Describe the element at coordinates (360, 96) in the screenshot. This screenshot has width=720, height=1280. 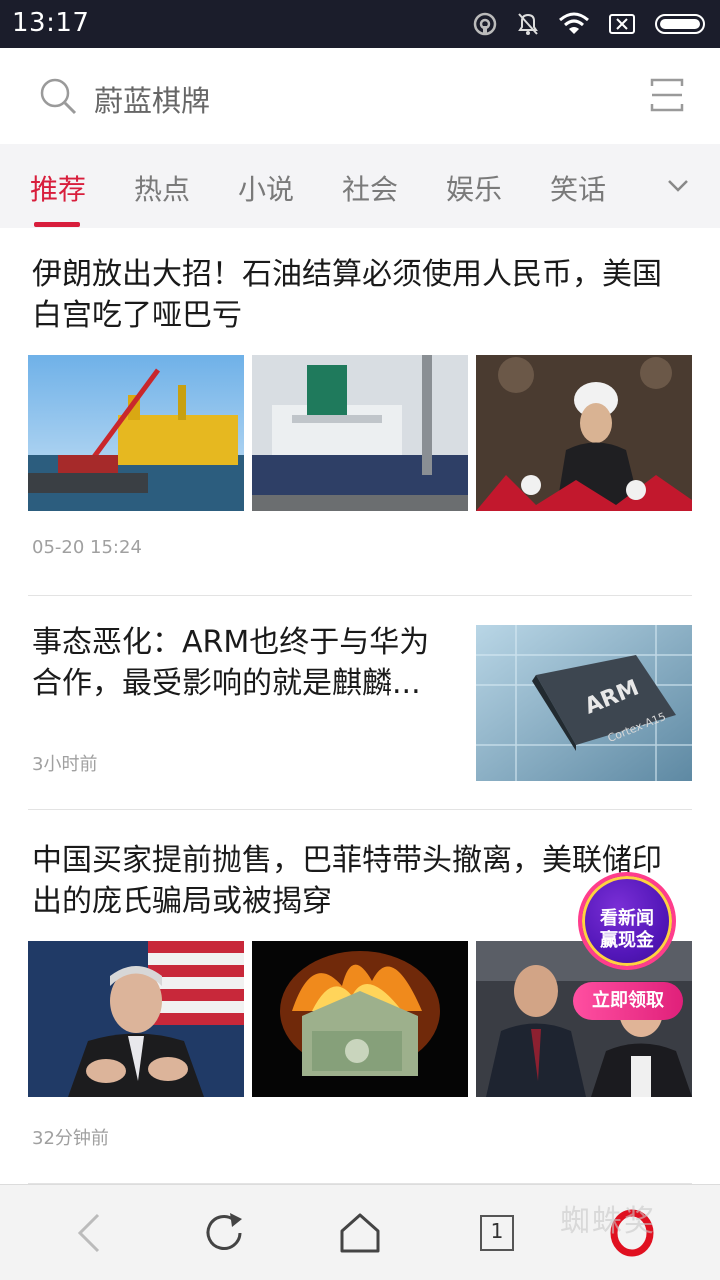
I see `search-bar: 蔚蓝棋牌` at that location.